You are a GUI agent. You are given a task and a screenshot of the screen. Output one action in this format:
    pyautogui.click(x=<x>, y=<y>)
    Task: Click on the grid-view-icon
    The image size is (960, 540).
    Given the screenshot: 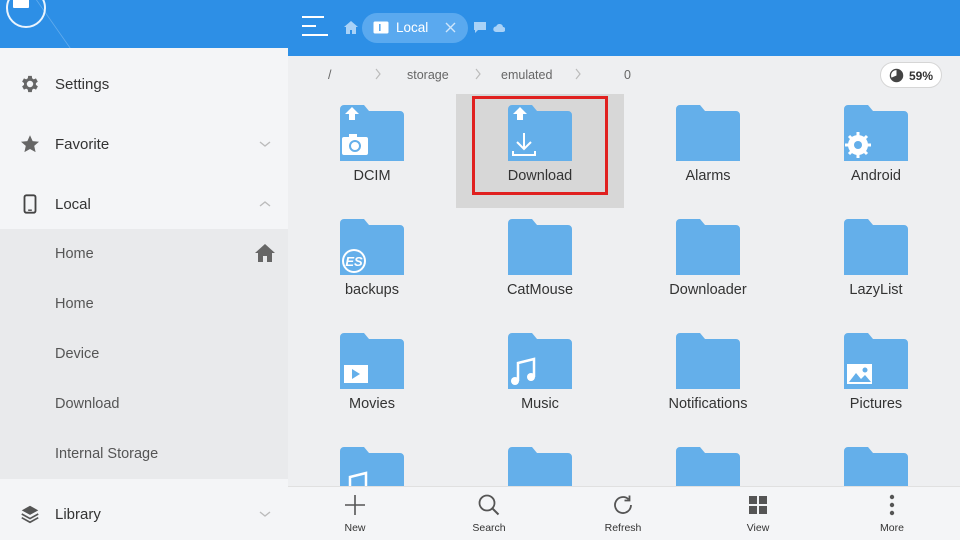 What is the action you would take?
    pyautogui.click(x=758, y=505)
    